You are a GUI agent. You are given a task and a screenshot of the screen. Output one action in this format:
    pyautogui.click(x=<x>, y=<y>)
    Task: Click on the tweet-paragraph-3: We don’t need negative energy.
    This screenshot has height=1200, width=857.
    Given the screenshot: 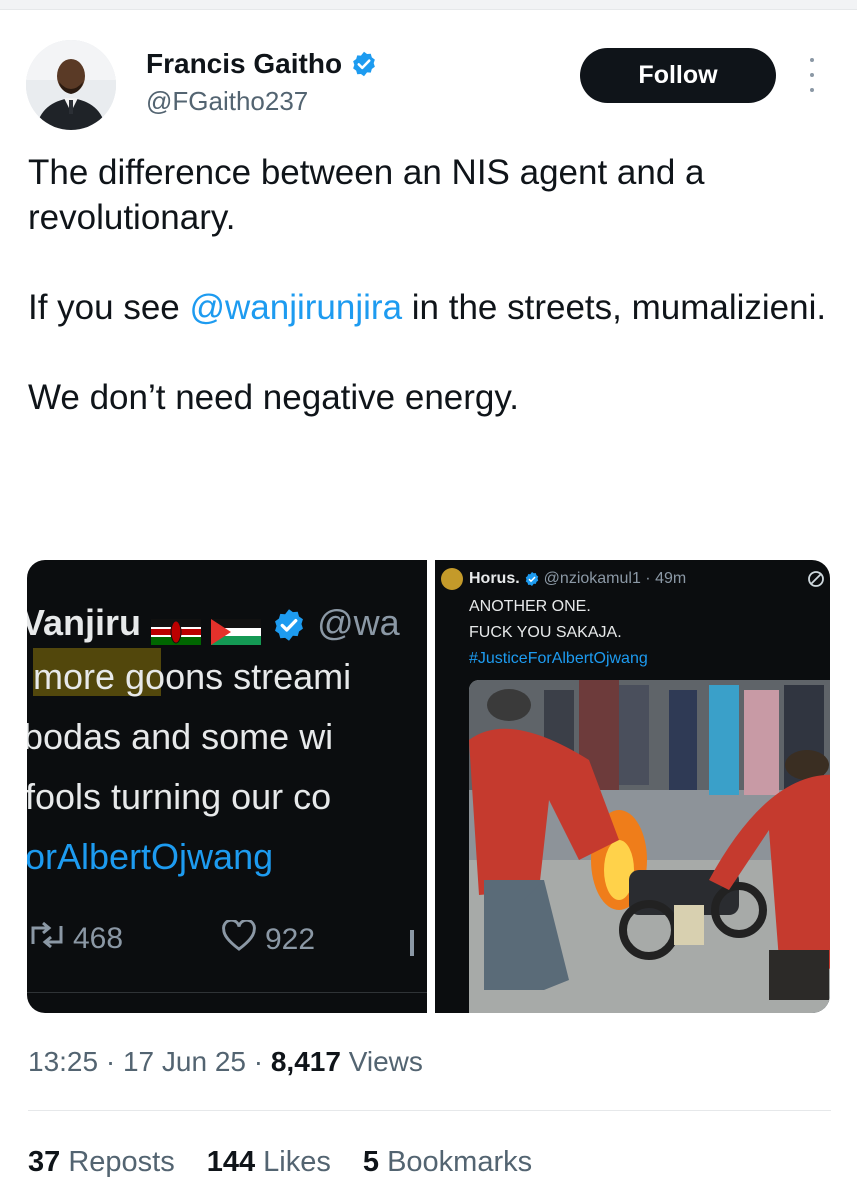 What is the action you would take?
    pyautogui.click(x=273, y=397)
    